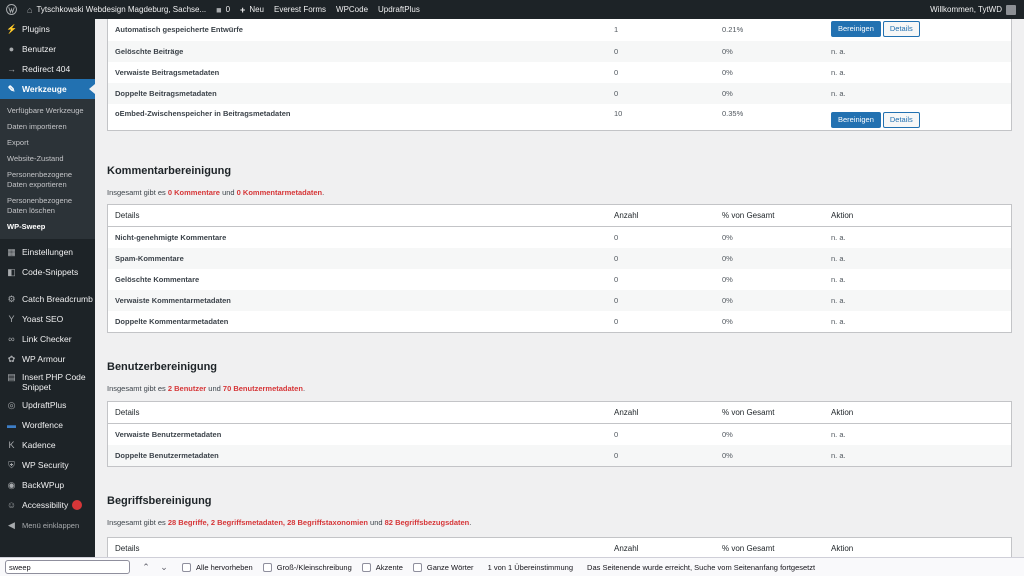 This screenshot has width=1024, height=576. I want to click on plus-icon: +, so click(243, 9).